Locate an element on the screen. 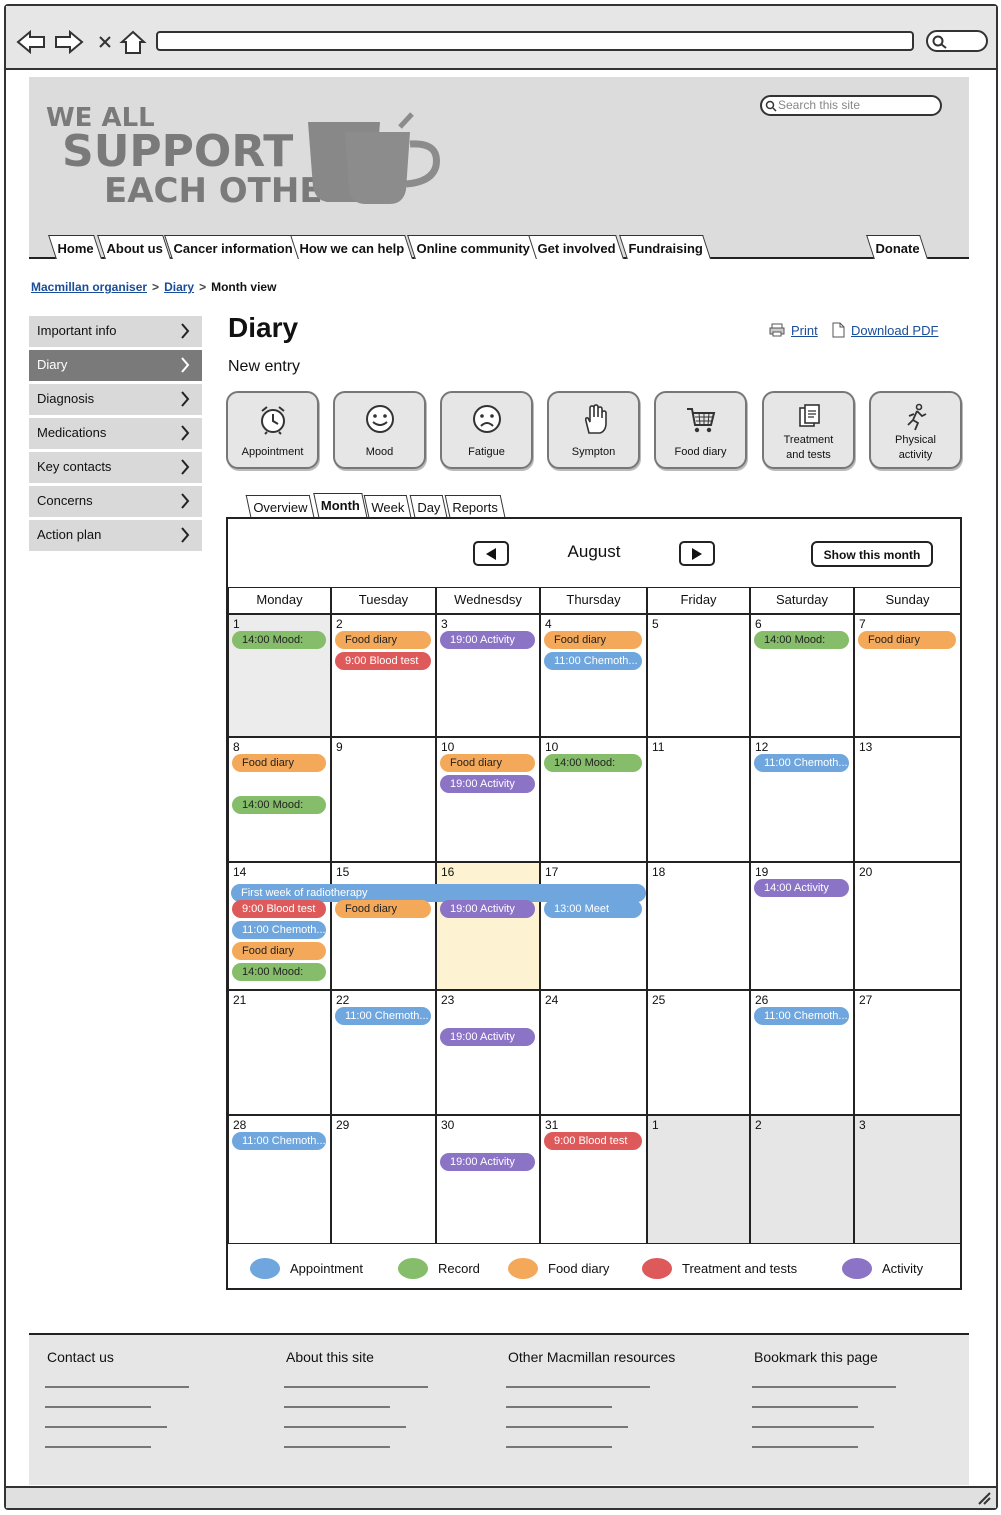 The width and height of the screenshot is (1001, 1515). nav-tab-online-community: Online community is located at coordinates (473, 247).